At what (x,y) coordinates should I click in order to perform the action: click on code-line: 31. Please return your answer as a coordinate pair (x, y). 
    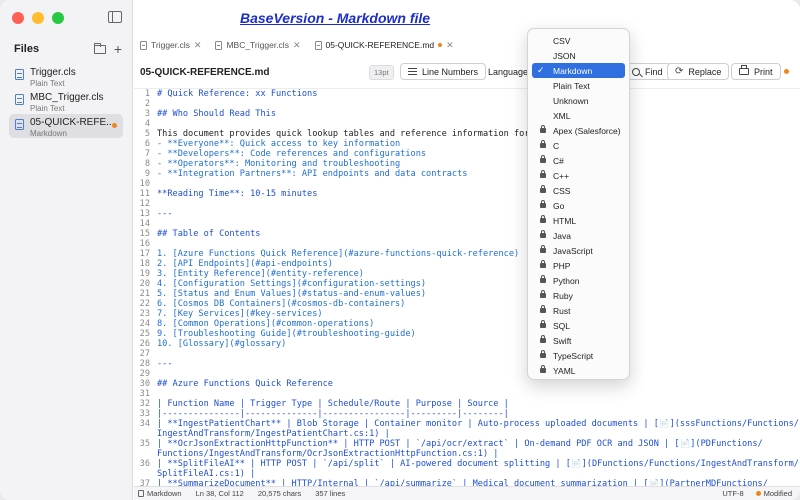
    Looking at the image, I should click on (467, 394).